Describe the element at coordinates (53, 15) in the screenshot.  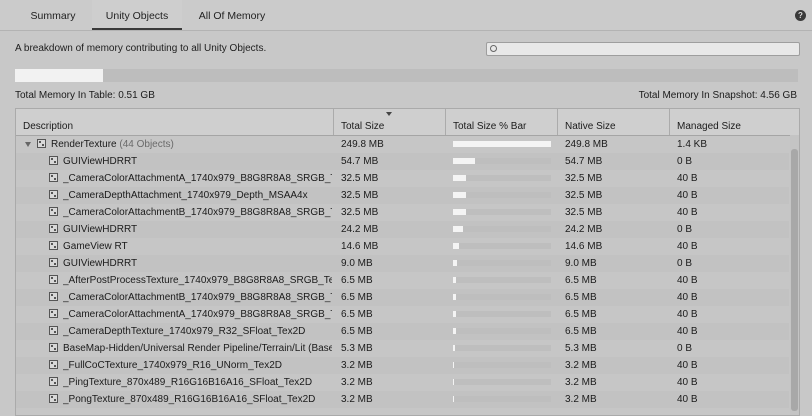
I see `tab-summary: Summary` at that location.